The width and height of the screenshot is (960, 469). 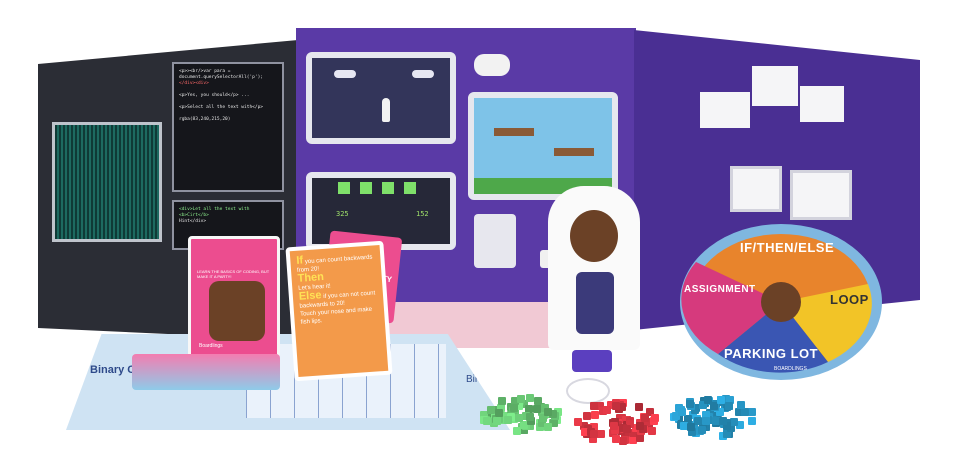 I want to click on code-line: rgba(83,240,215,20), so click(x=205, y=119).